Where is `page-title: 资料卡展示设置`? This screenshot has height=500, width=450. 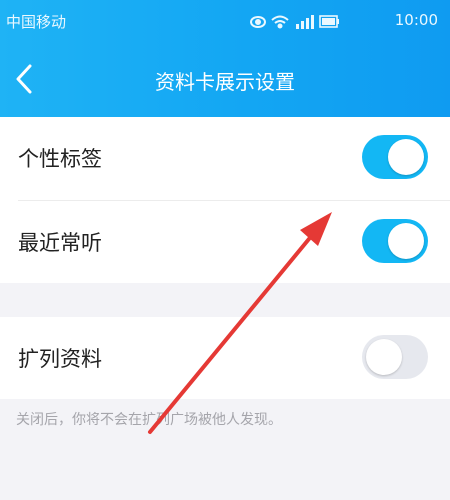
page-title: 资料卡展示设置 is located at coordinates (225, 82).